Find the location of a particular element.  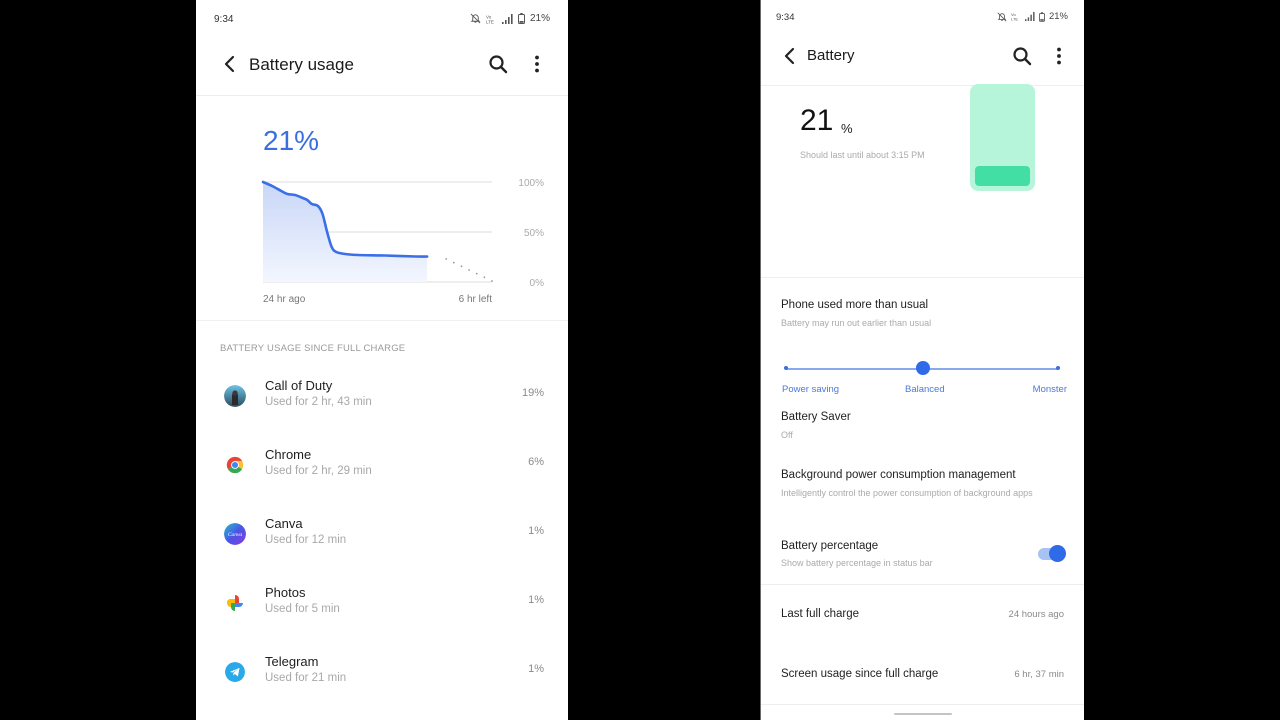

app-row-canva: Canva Canva Used for 12 min 1% is located at coordinates (382, 534).